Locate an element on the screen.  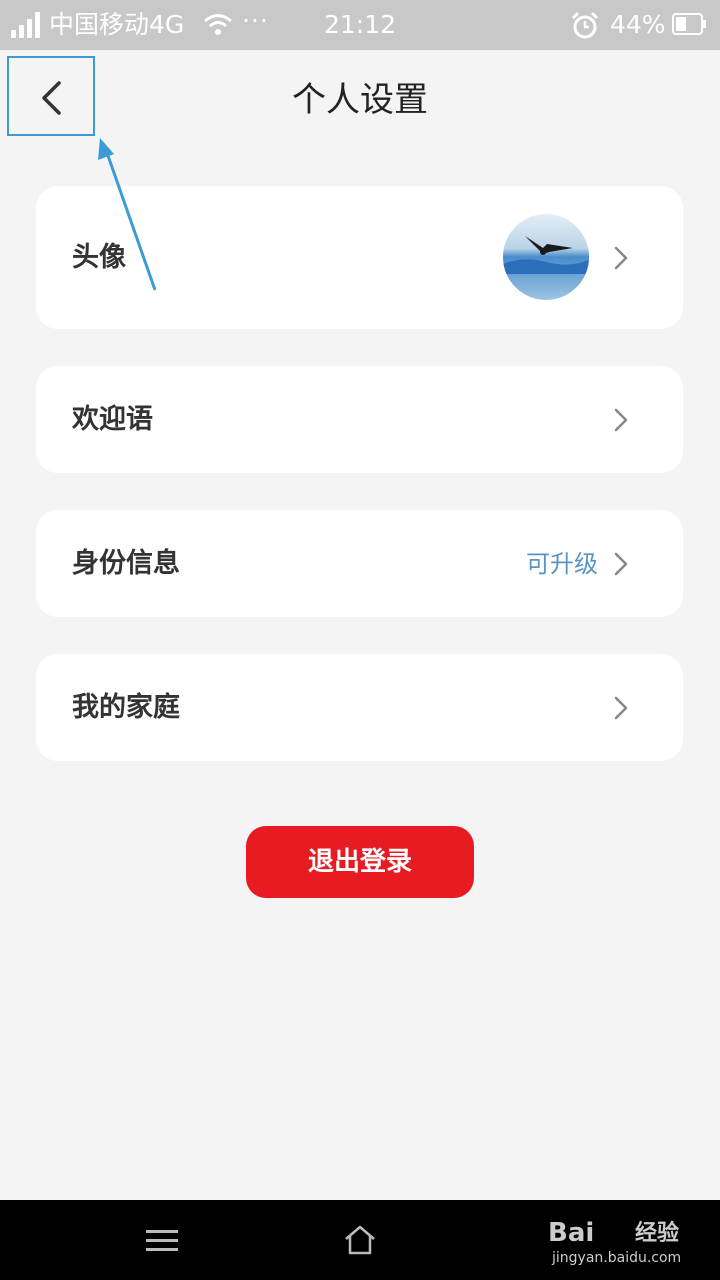
more-indicator: ··· is located at coordinates (255, 20).